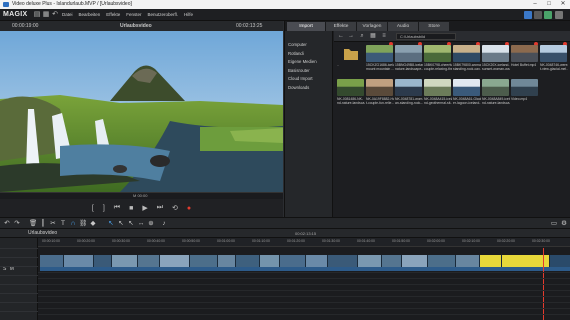  Describe the element at coordinates (113, 15) in the screenshot. I see `menu-effekte: Effekte` at that location.